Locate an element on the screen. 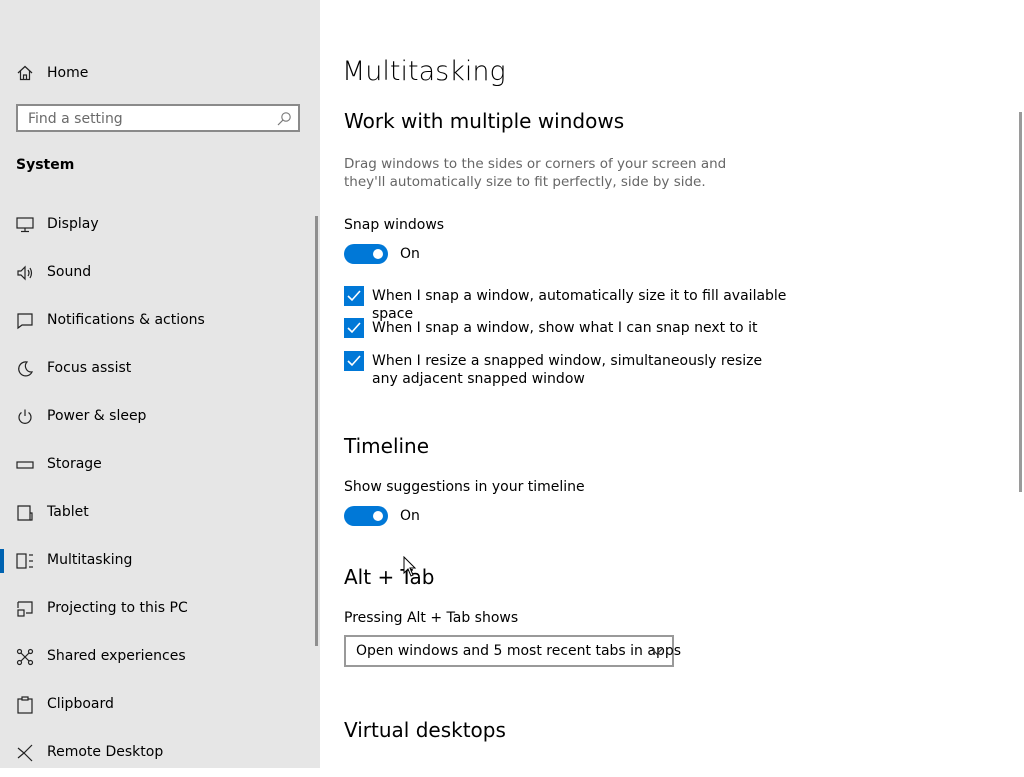 The width and height of the screenshot is (1024, 777). sidebar-item-shared-experiences: Shared experiences is located at coordinates (160, 657).